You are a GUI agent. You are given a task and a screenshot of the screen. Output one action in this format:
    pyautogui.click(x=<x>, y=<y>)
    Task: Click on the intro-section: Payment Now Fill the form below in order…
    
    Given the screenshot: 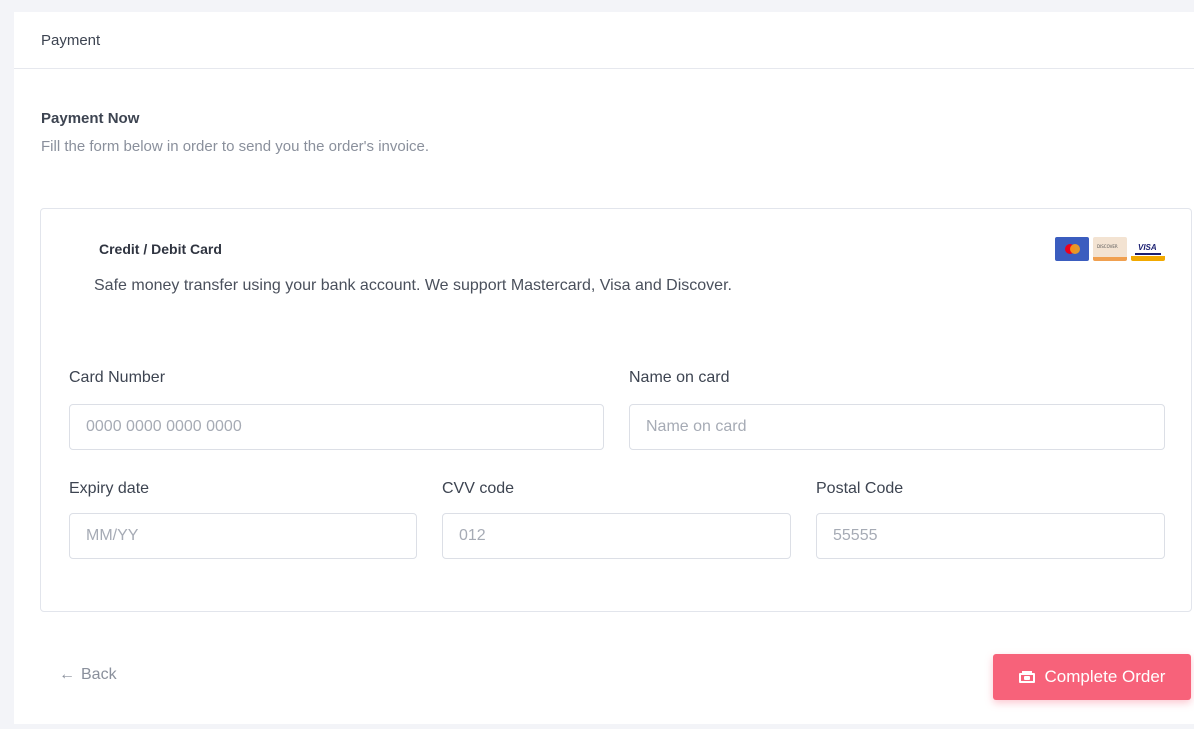 What is the action you would take?
    pyautogui.click(x=235, y=132)
    